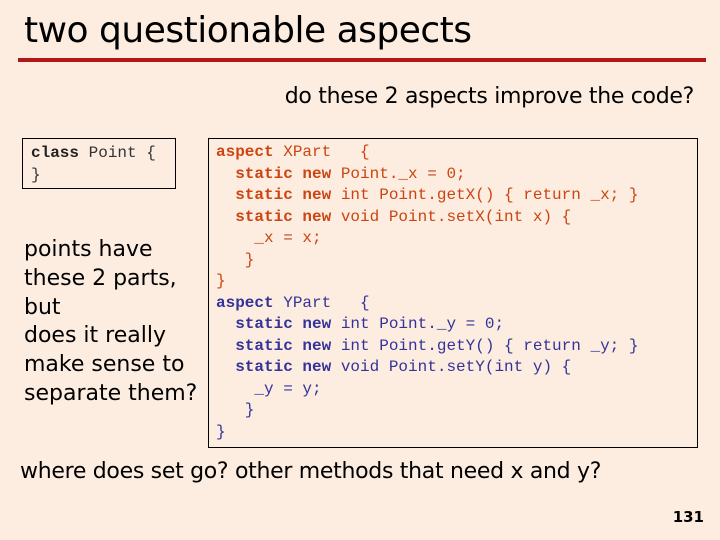  What do you see at coordinates (95, 336) in the screenshot?
I see `side-text-line: does it really` at bounding box center [95, 336].